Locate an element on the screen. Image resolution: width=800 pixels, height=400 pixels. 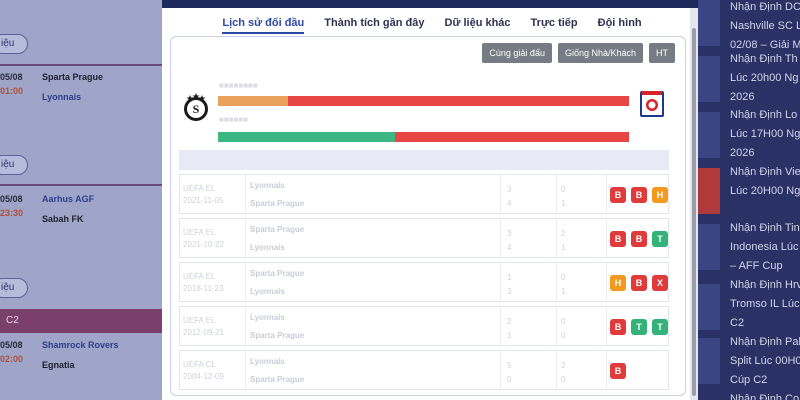
result-ratio-bar is located at coordinates (423, 101).